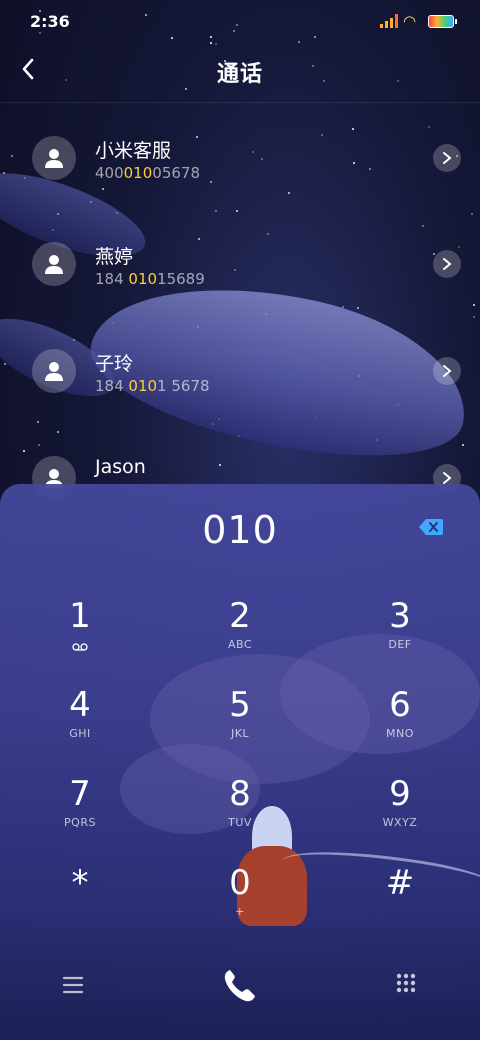 The width and height of the screenshot is (480, 1040). I want to click on key-3: 3 DEF, so click(400, 636).